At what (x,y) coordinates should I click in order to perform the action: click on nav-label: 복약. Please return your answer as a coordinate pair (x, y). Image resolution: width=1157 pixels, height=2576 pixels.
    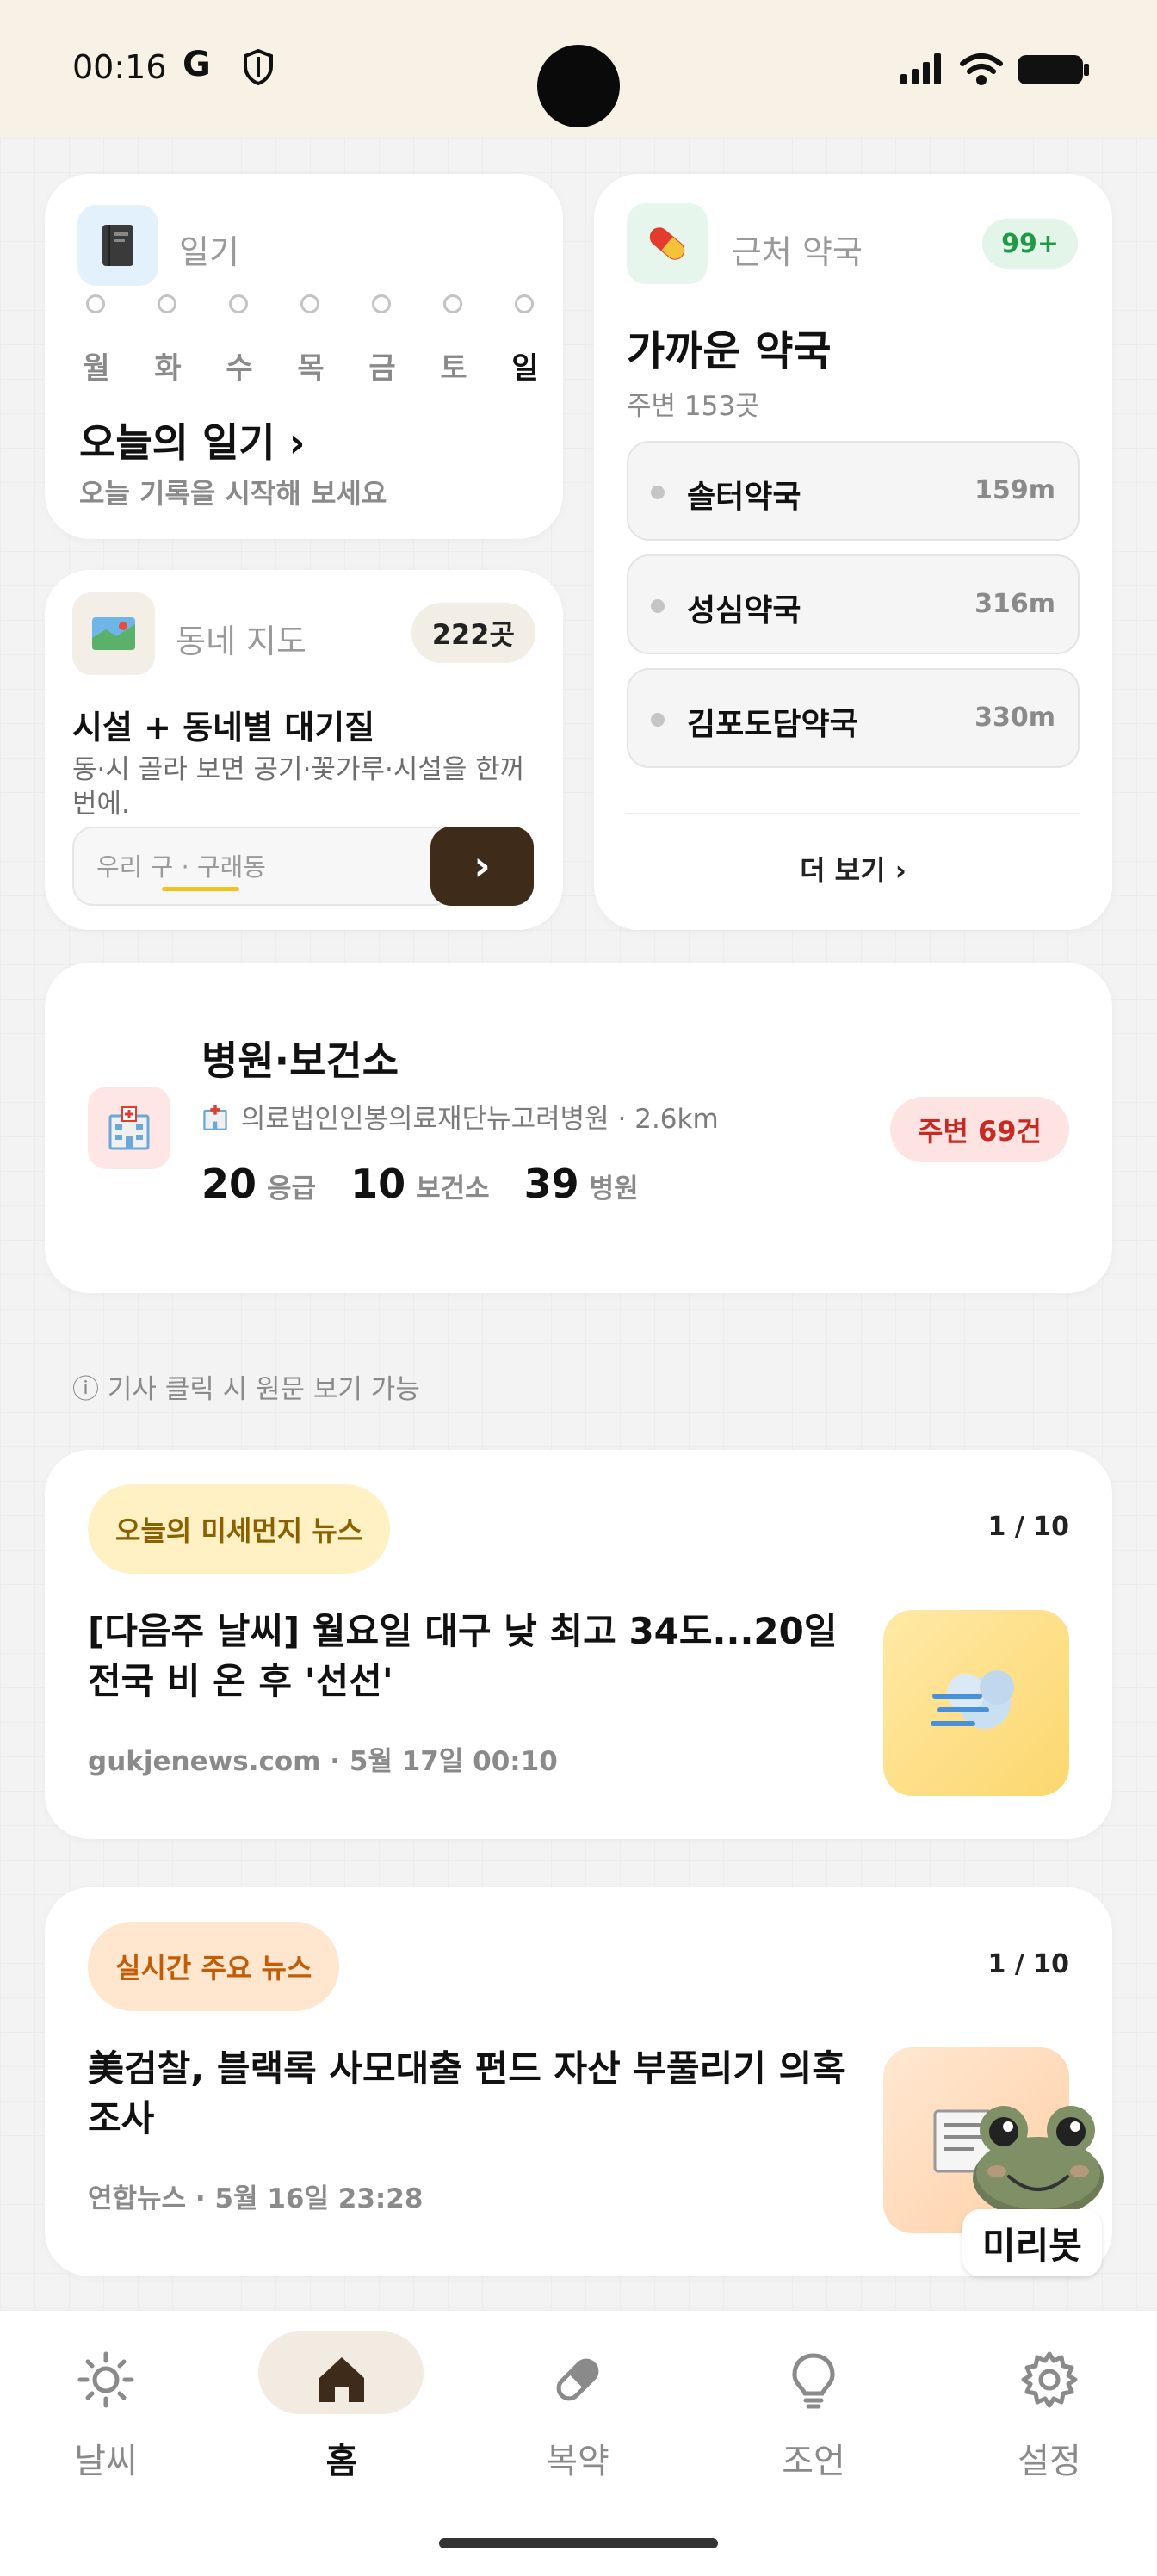
    Looking at the image, I should click on (578, 2462).